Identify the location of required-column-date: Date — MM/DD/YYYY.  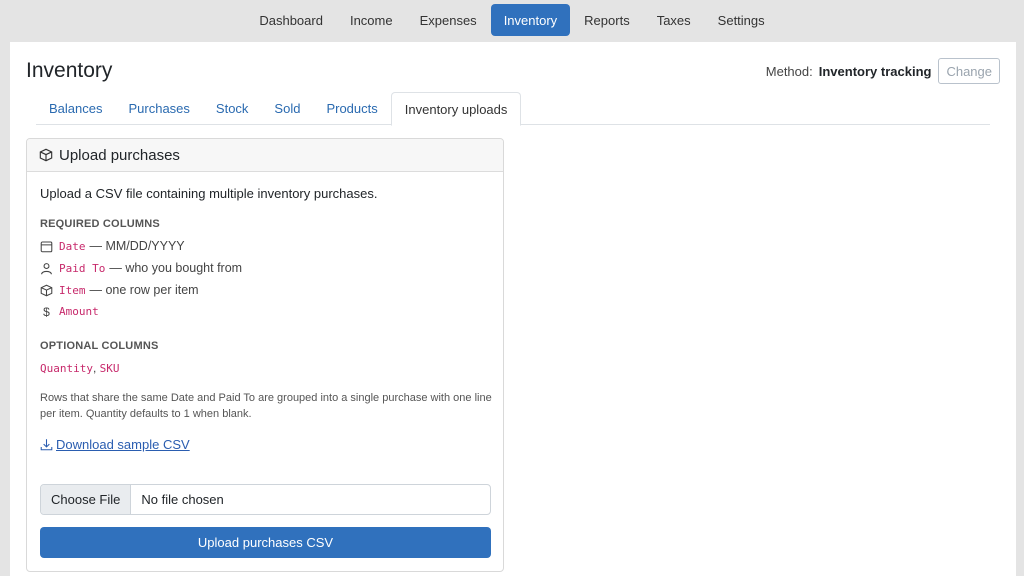
(112, 246).